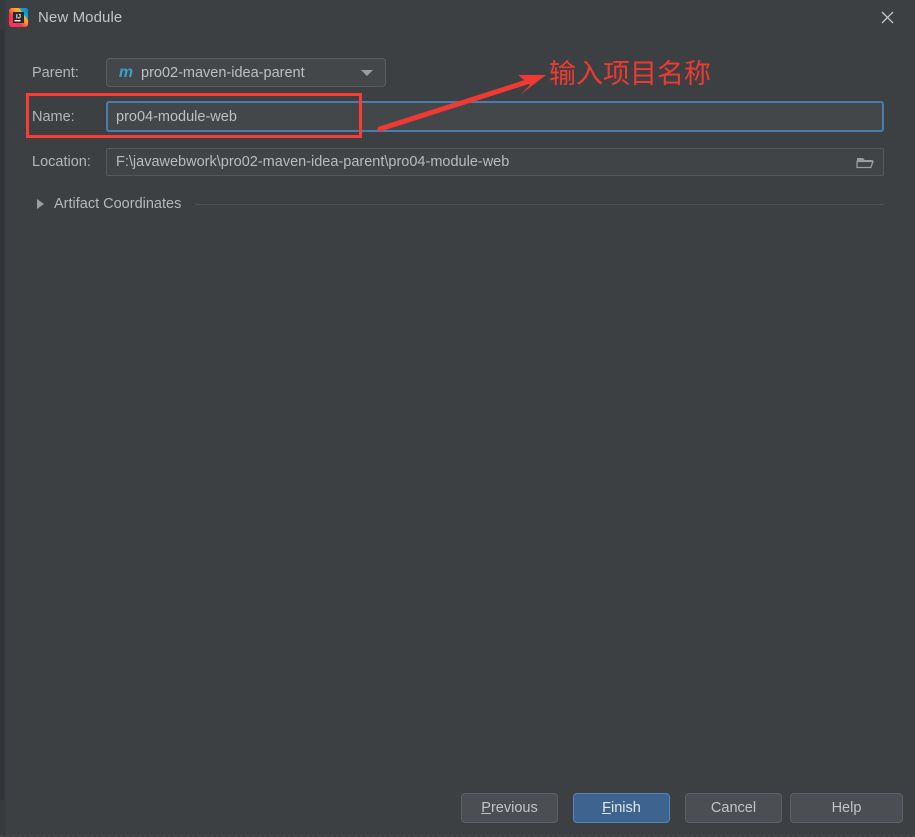  What do you see at coordinates (53, 117) in the screenshot?
I see `name-label: Name:` at bounding box center [53, 117].